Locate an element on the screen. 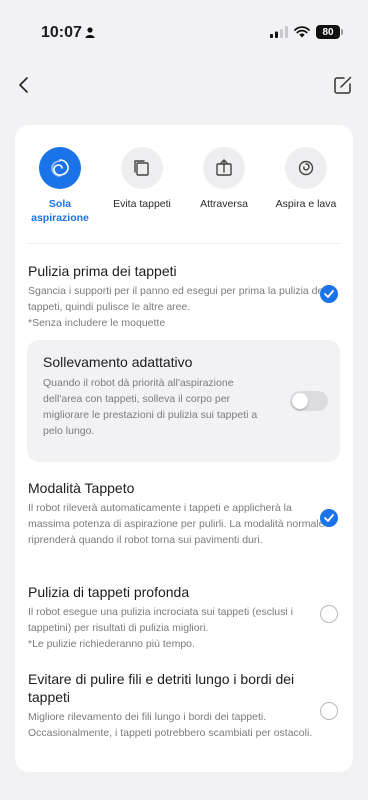 The height and width of the screenshot is (800, 368). mode-sola-aspirazione: Sola aspirazione is located at coordinates (60, 186).